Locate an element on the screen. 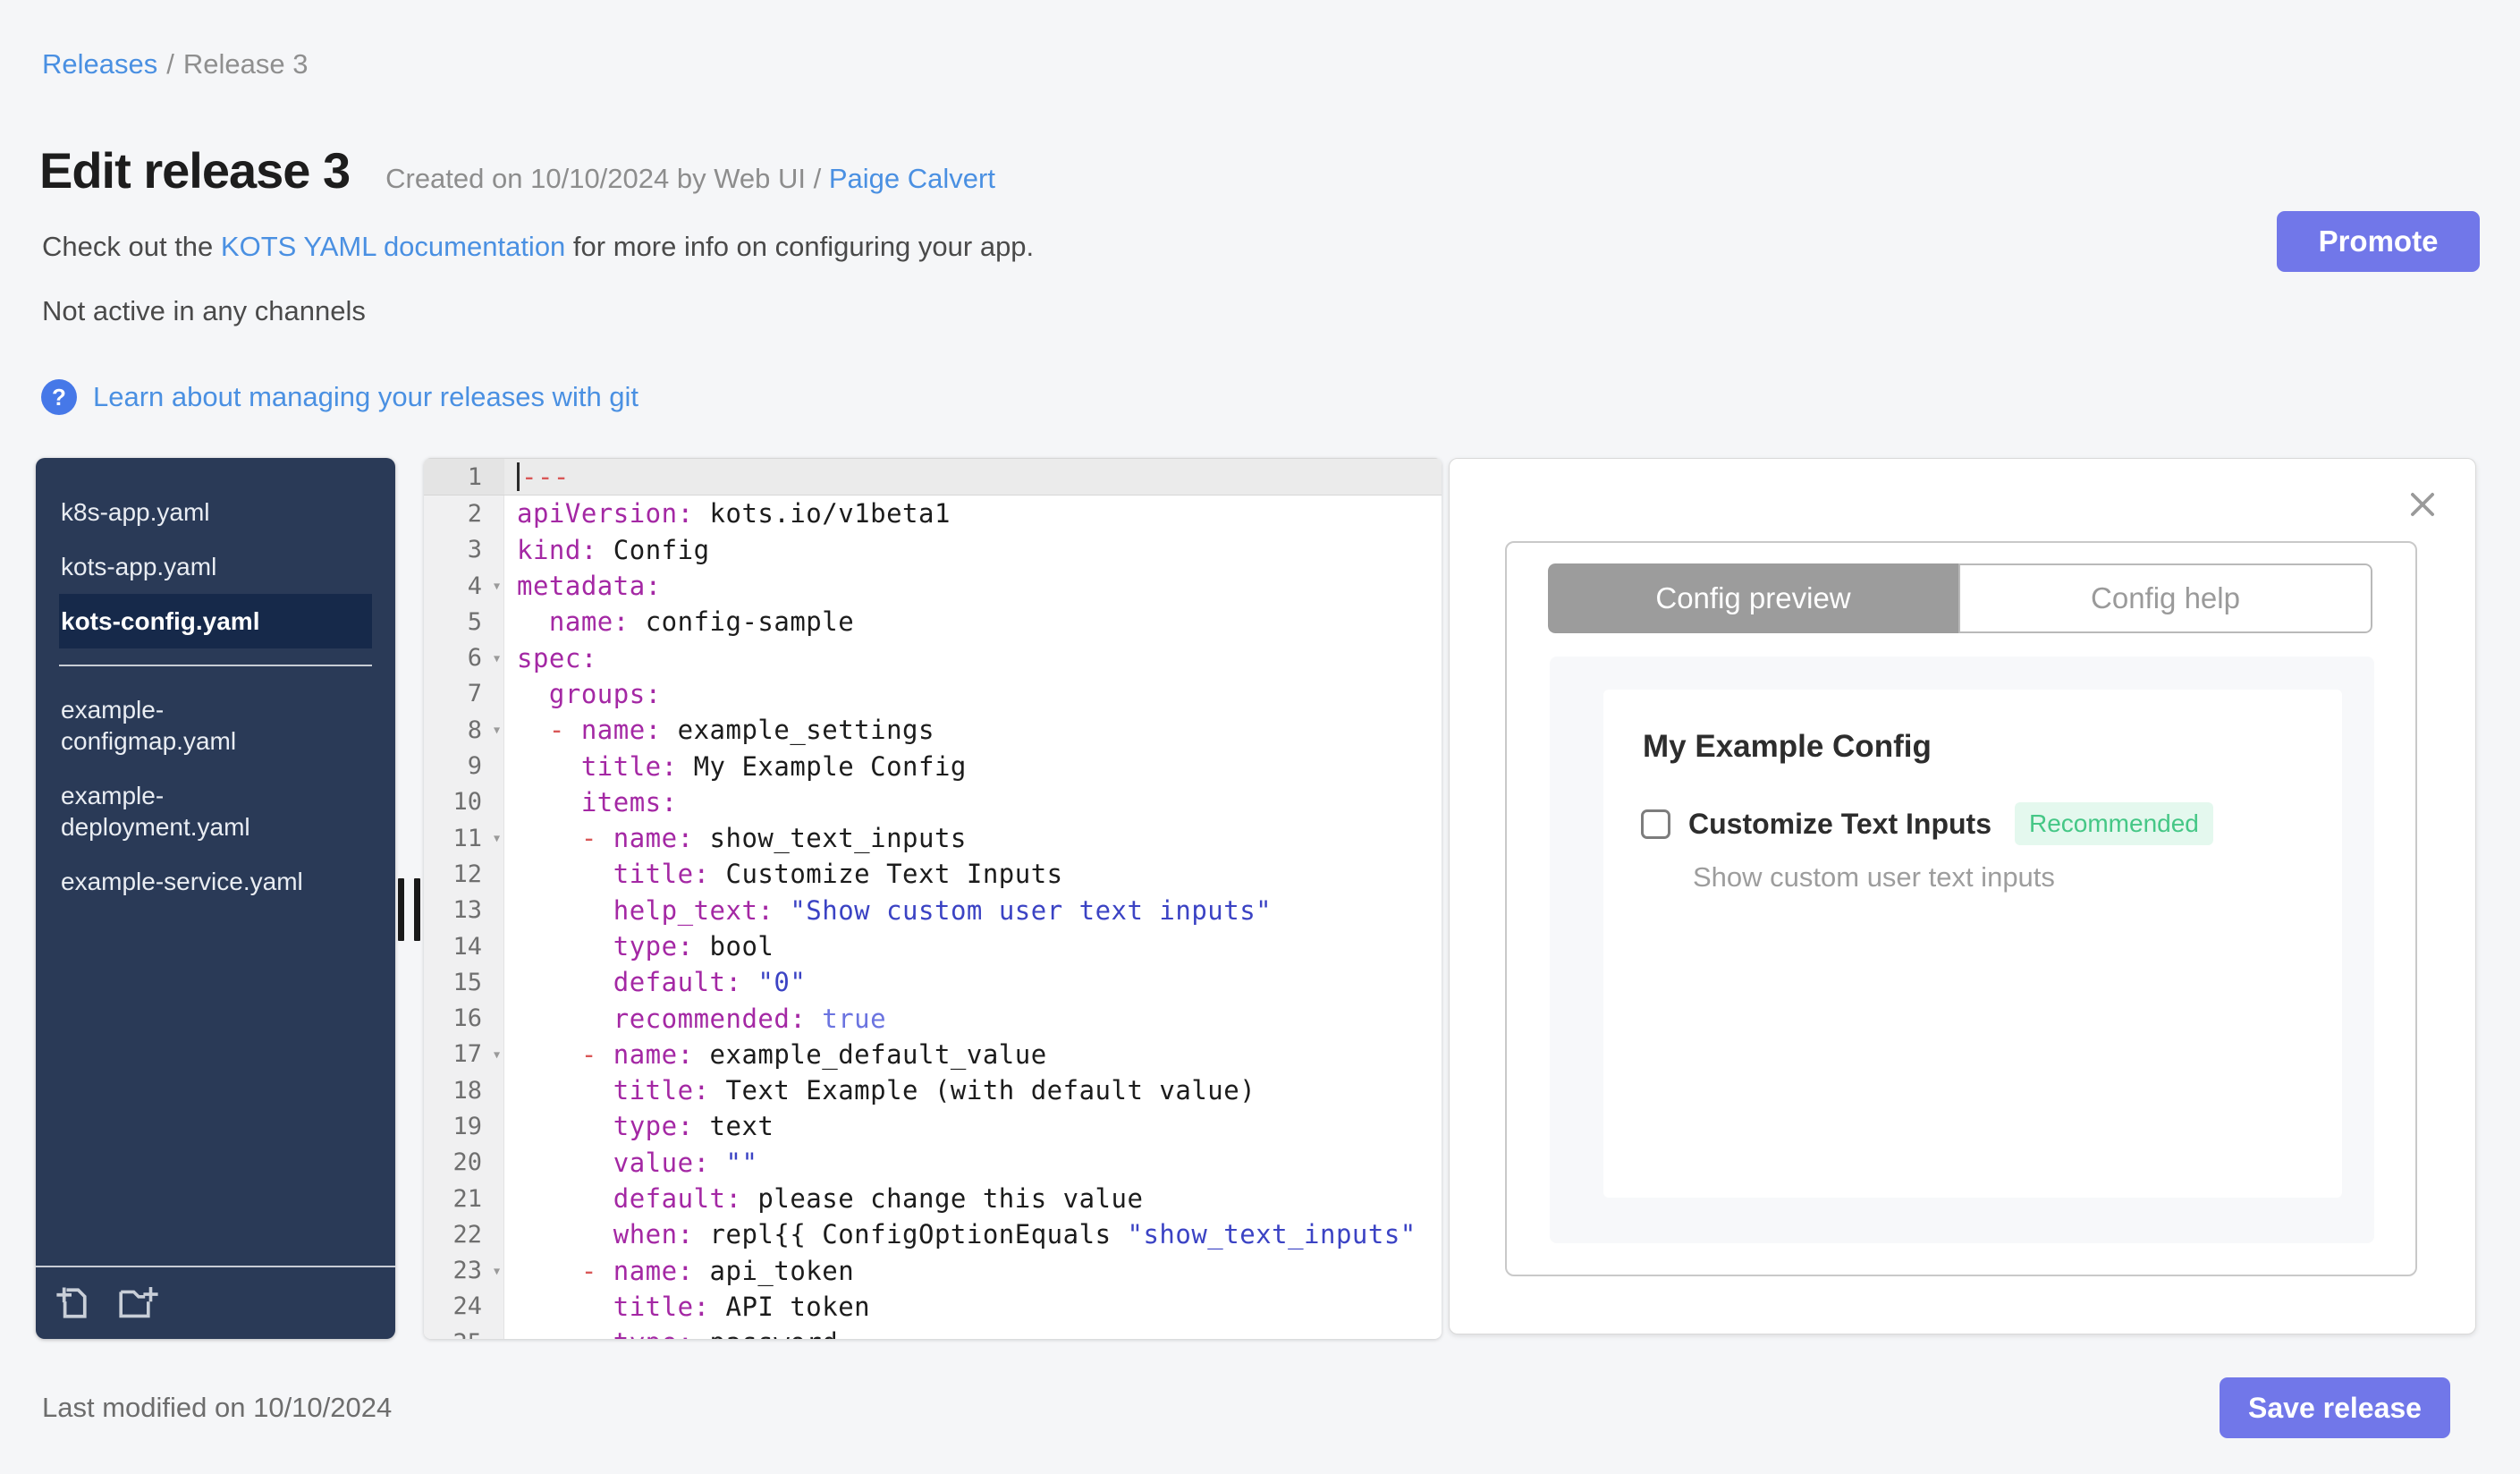  config-item-help-text: Show custom user text inputs is located at coordinates (1874, 877).